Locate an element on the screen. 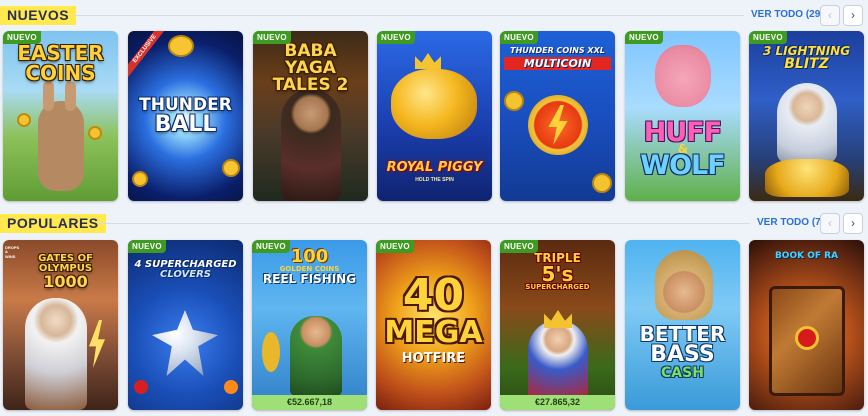 This screenshot has height=416, width=868. title-line: BALL is located at coordinates (185, 124).